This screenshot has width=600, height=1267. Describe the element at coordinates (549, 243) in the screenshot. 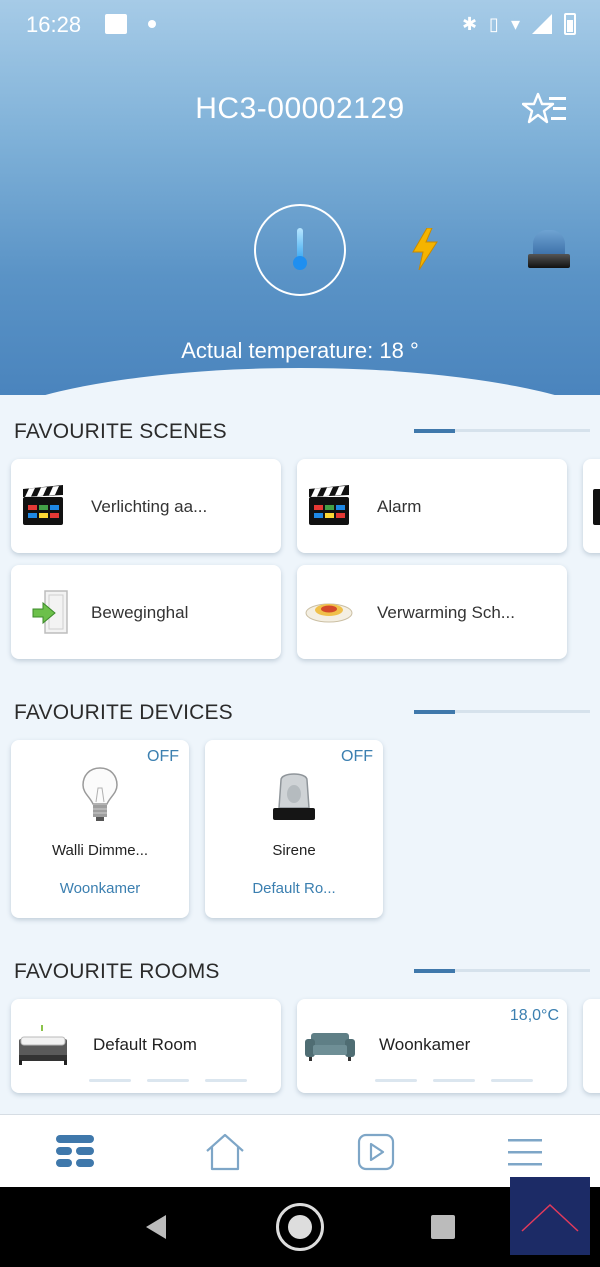

I see `alarm-siren-icon` at that location.